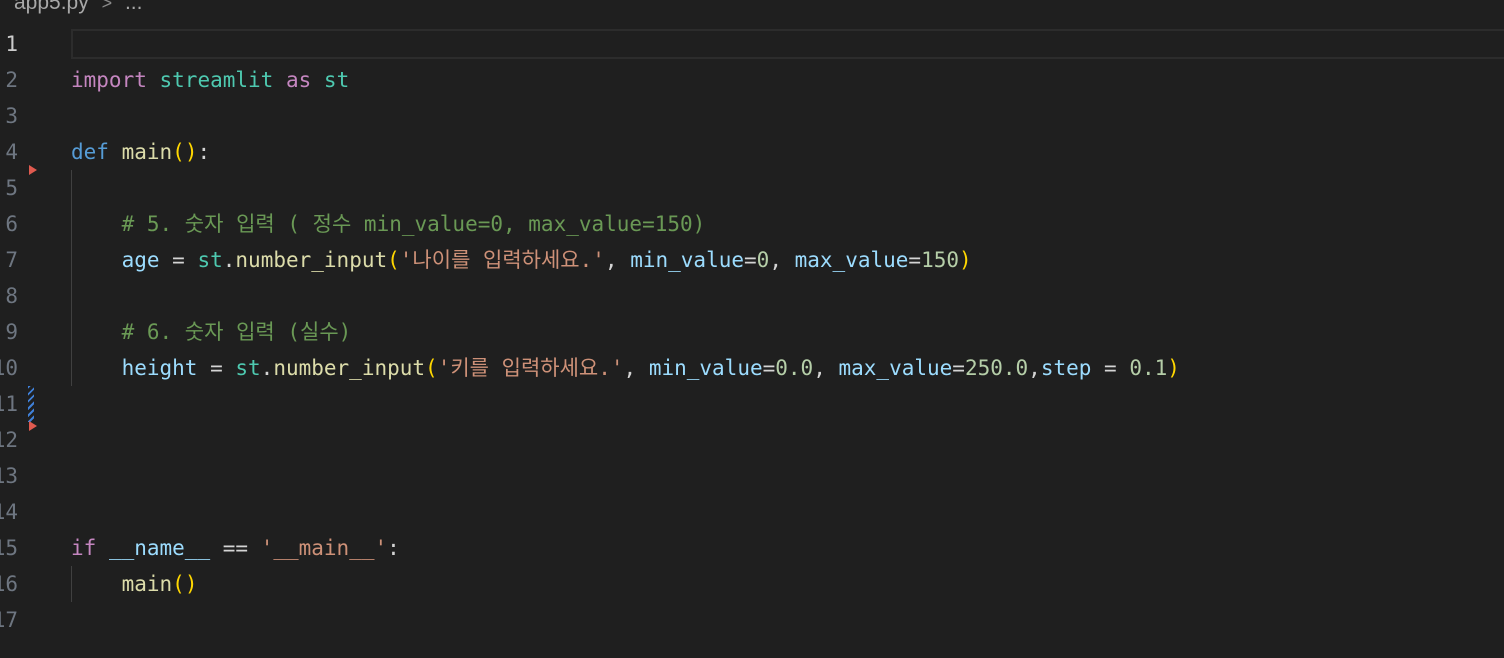 The width and height of the screenshot is (1504, 658). I want to click on chevron-right-icon: >, so click(107, 6).